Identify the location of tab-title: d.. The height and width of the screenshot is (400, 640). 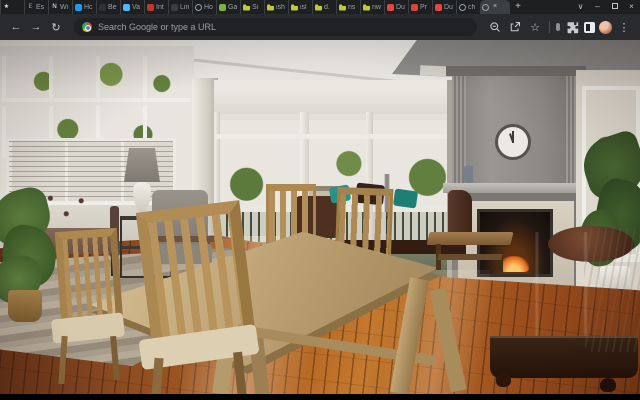
(327, 7).